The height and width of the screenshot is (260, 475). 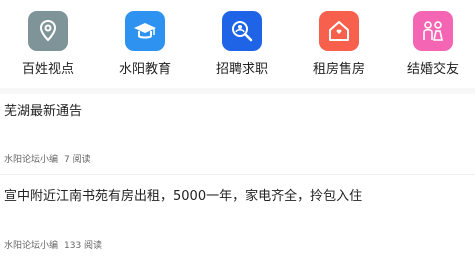 What do you see at coordinates (43, 111) in the screenshot?
I see `post-title: 芜湖最新通告` at bounding box center [43, 111].